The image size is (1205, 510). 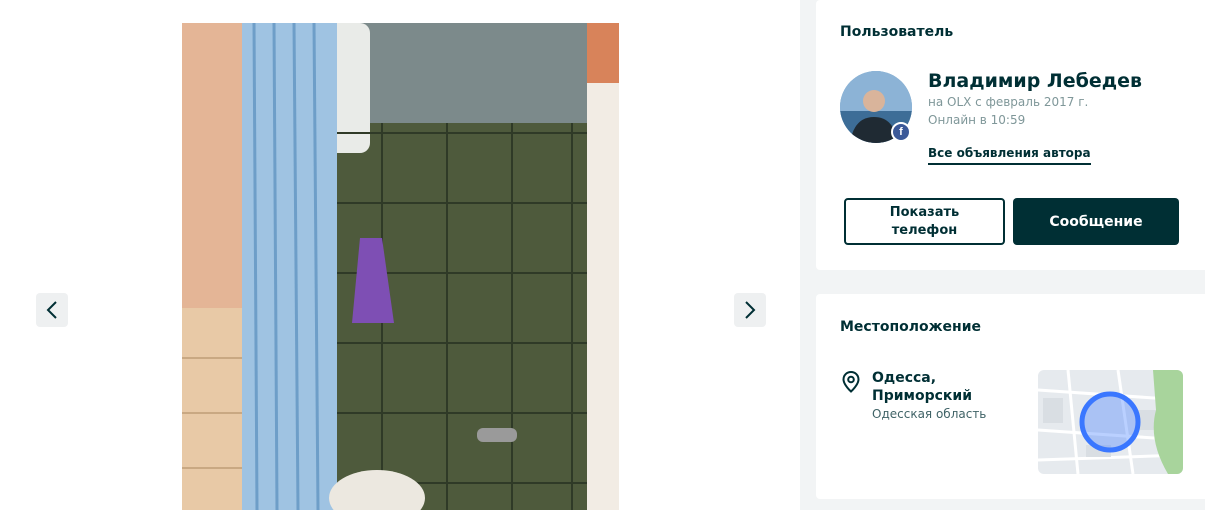 I want to click on user-section-title: Пользователь, so click(x=897, y=32).